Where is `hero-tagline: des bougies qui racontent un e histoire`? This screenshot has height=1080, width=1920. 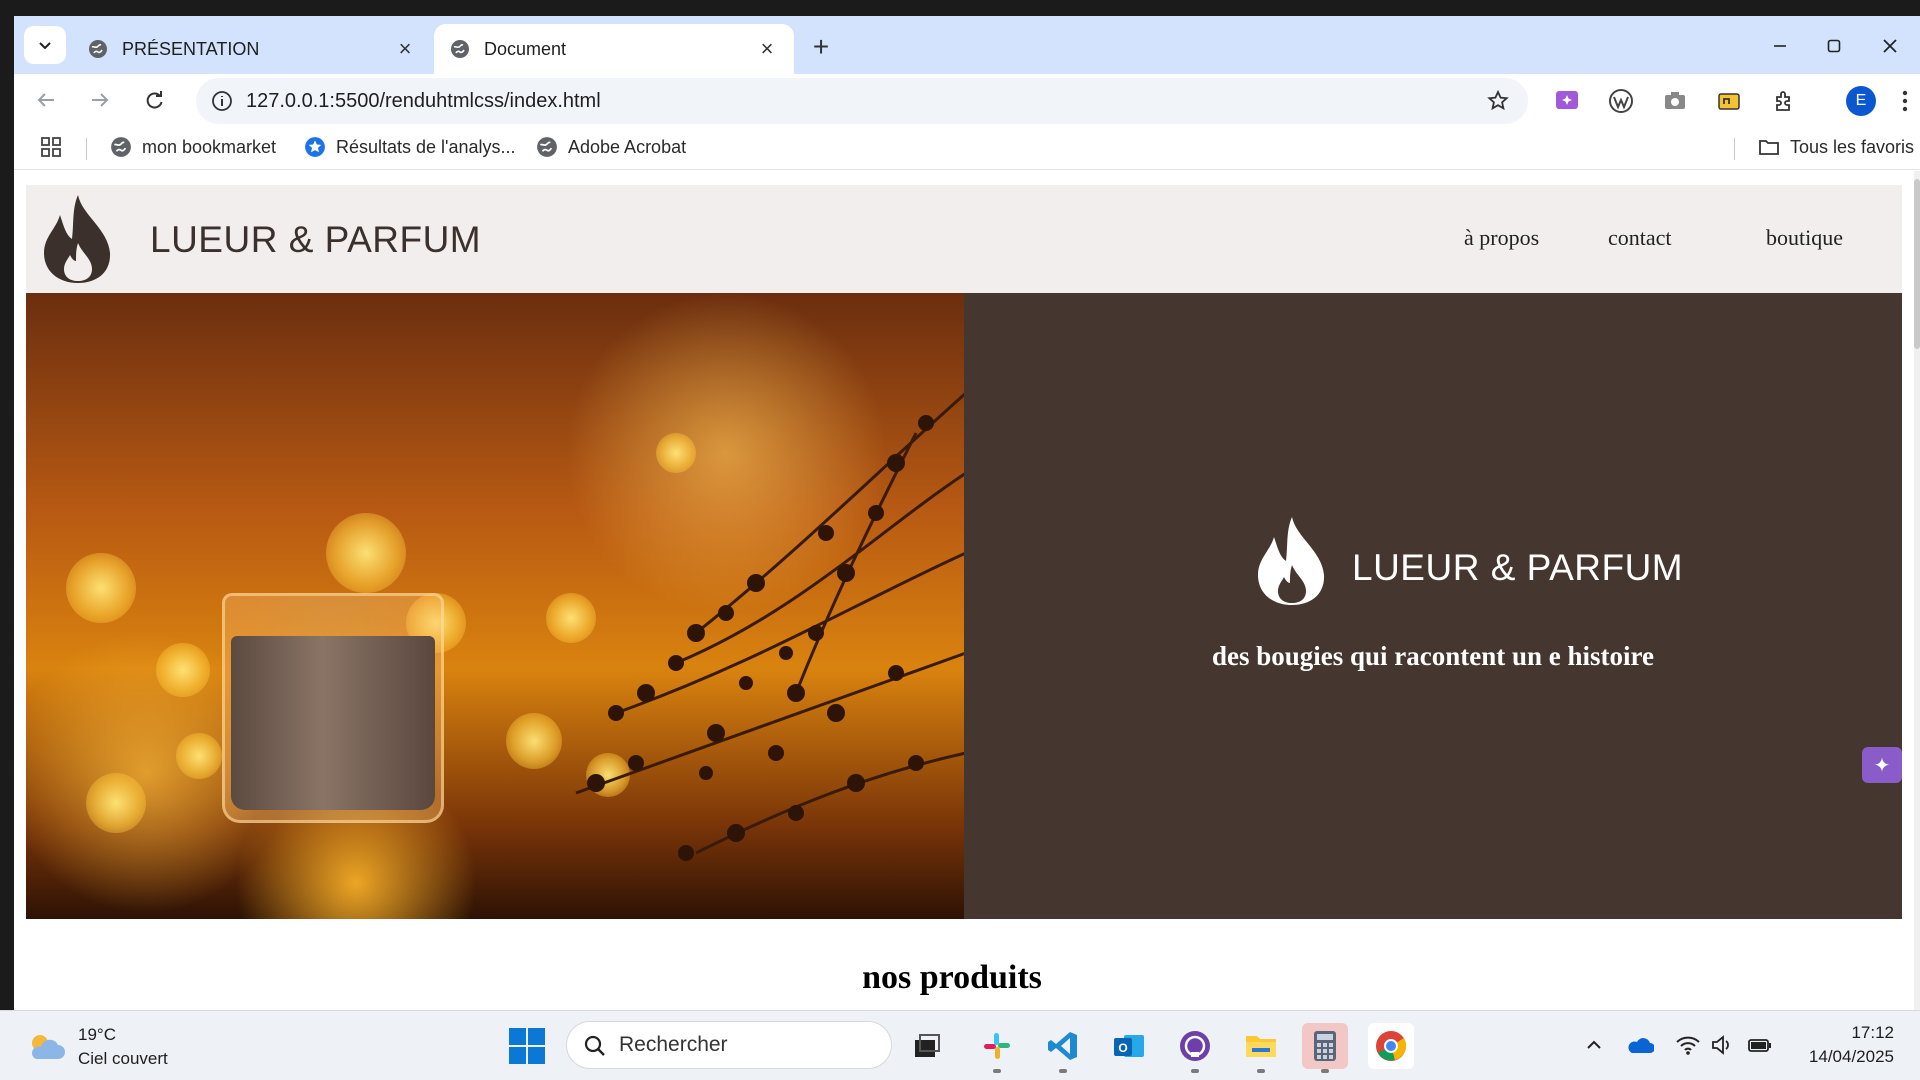 hero-tagline: des bougies qui racontent un e histoire is located at coordinates (1433, 656).